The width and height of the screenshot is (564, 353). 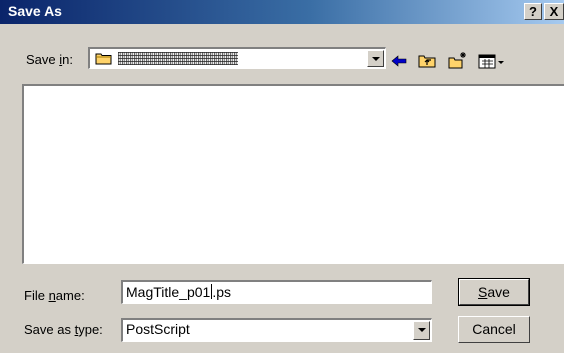 I want to click on save-in-label: Save in:, so click(x=49, y=59).